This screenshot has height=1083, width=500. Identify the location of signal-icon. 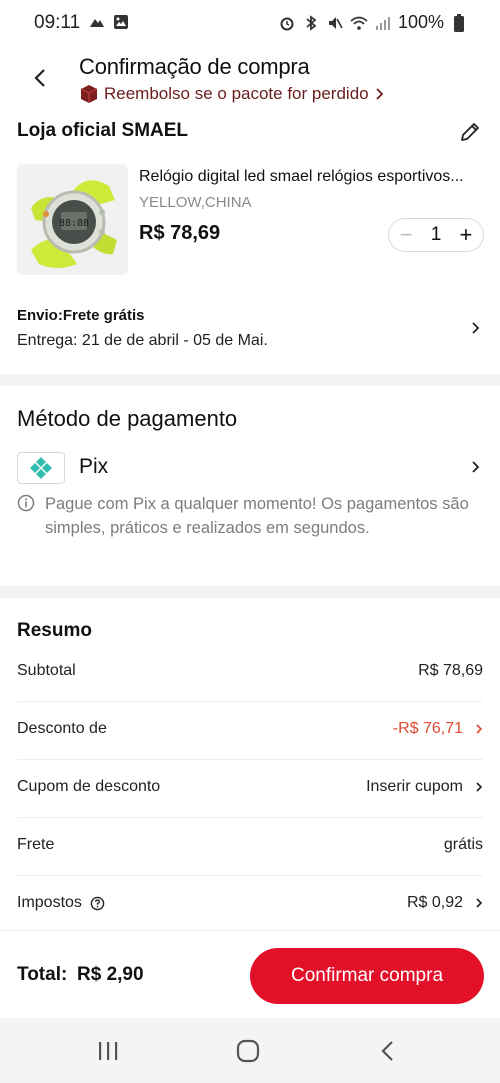
(383, 23).